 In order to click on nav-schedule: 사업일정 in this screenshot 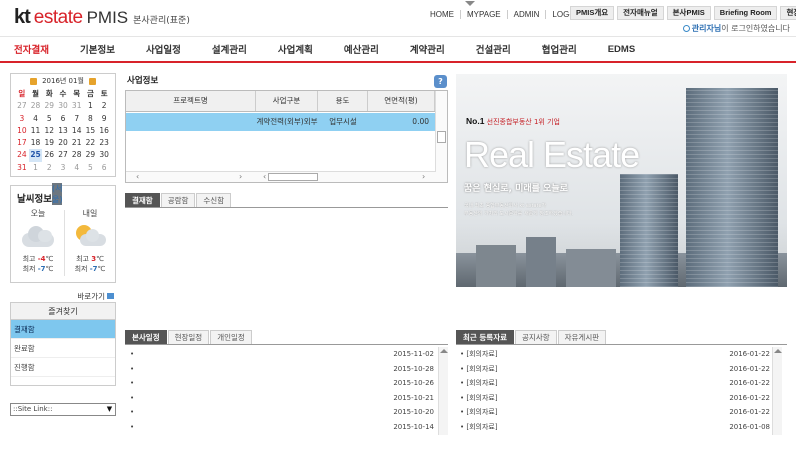, I will do `click(163, 49)`.